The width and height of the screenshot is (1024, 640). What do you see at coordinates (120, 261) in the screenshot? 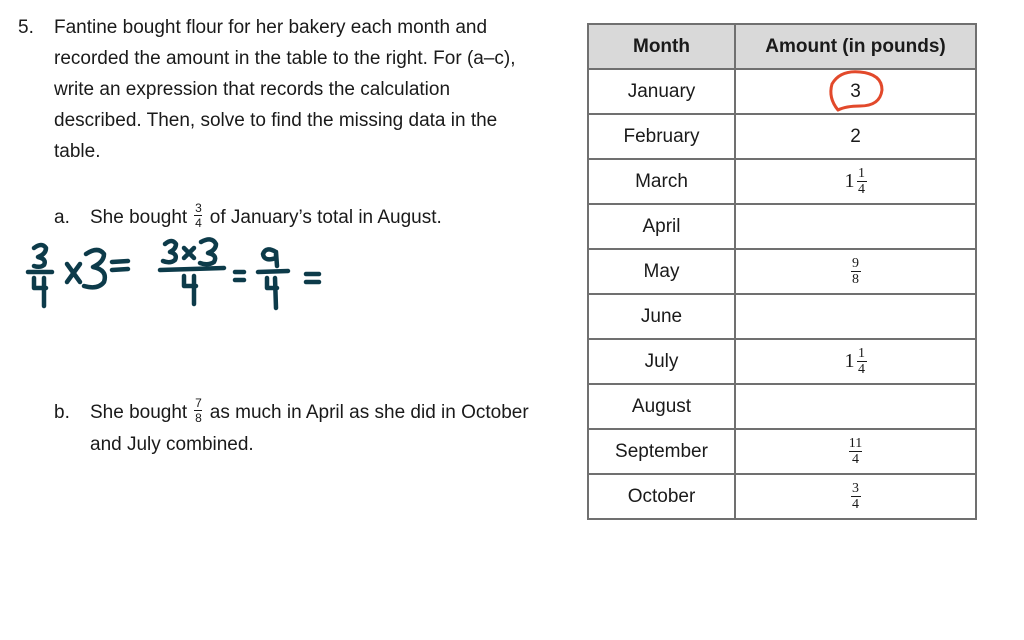
I see `hw-equals-1a` at bounding box center [120, 261].